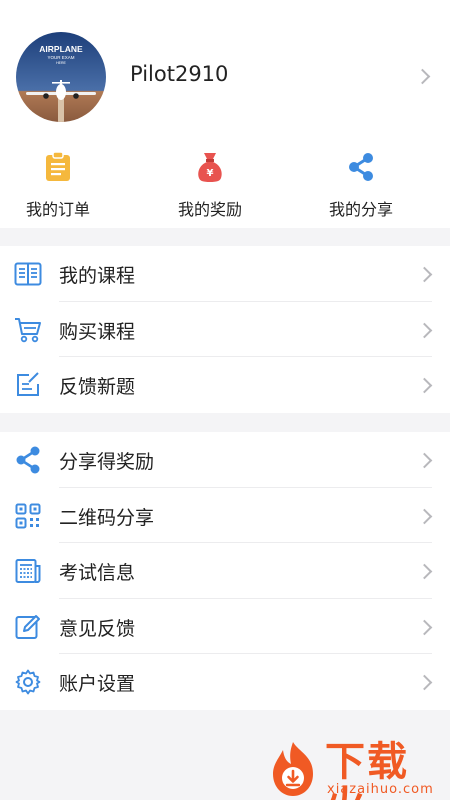  Describe the element at coordinates (61, 49) in the screenshot. I see `svg-text: AIRPLANE` at that location.